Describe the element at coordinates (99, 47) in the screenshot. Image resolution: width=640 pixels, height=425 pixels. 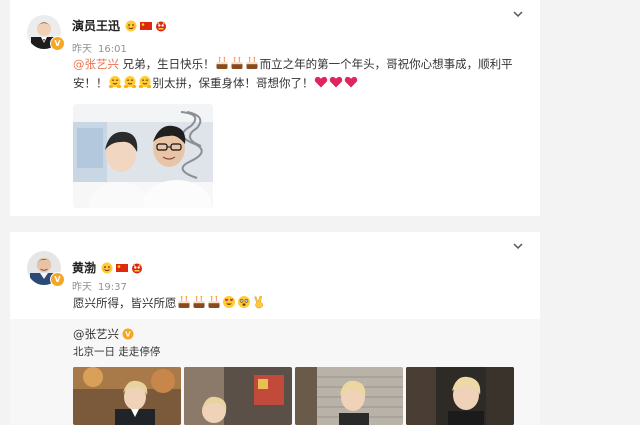
I see `post-timestamp: 昨天 16:01` at that location.